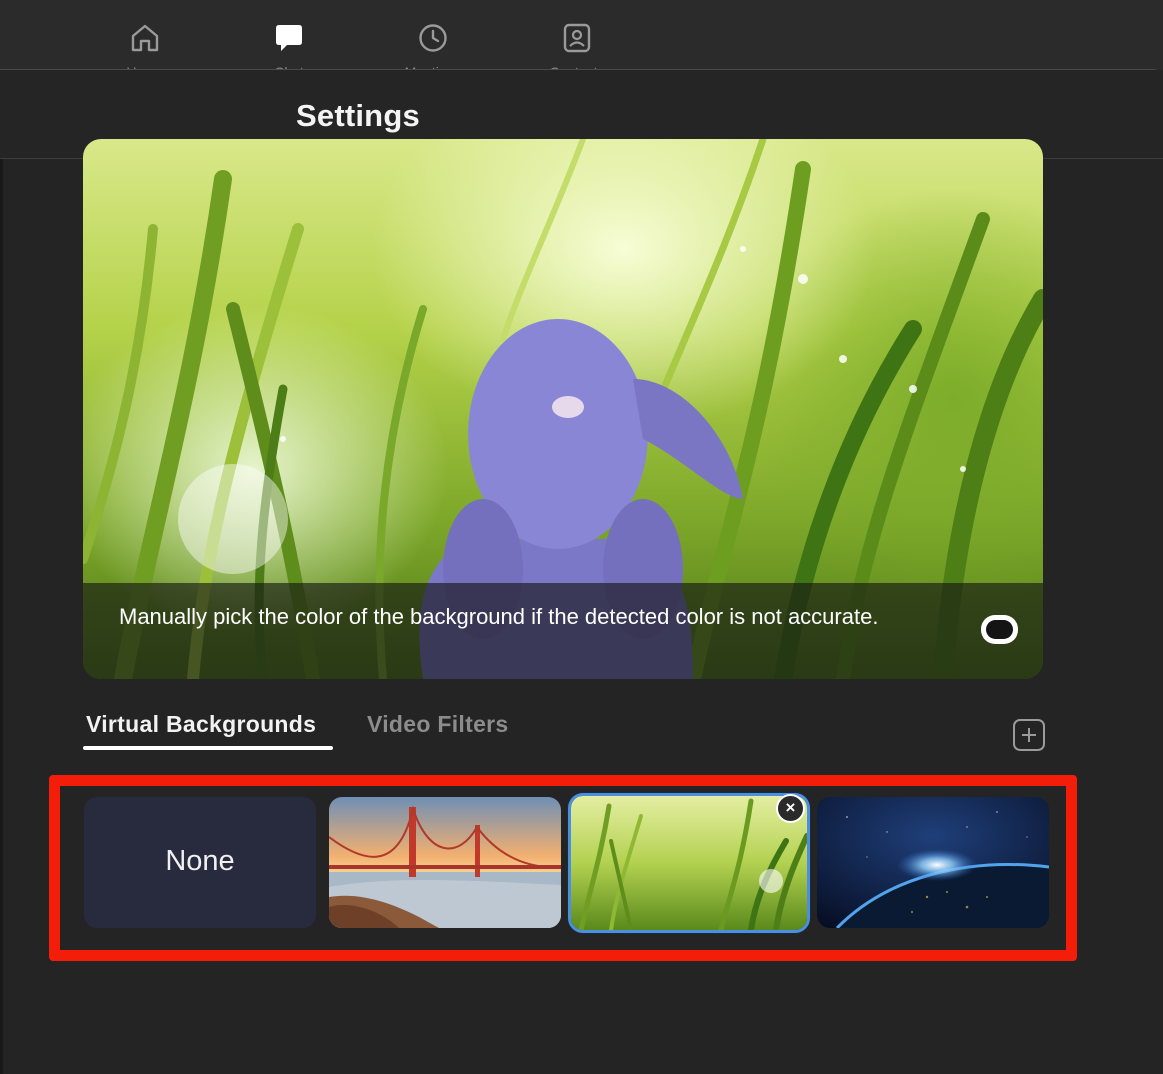  What do you see at coordinates (145, 38) in the screenshot?
I see `home-icon` at bounding box center [145, 38].